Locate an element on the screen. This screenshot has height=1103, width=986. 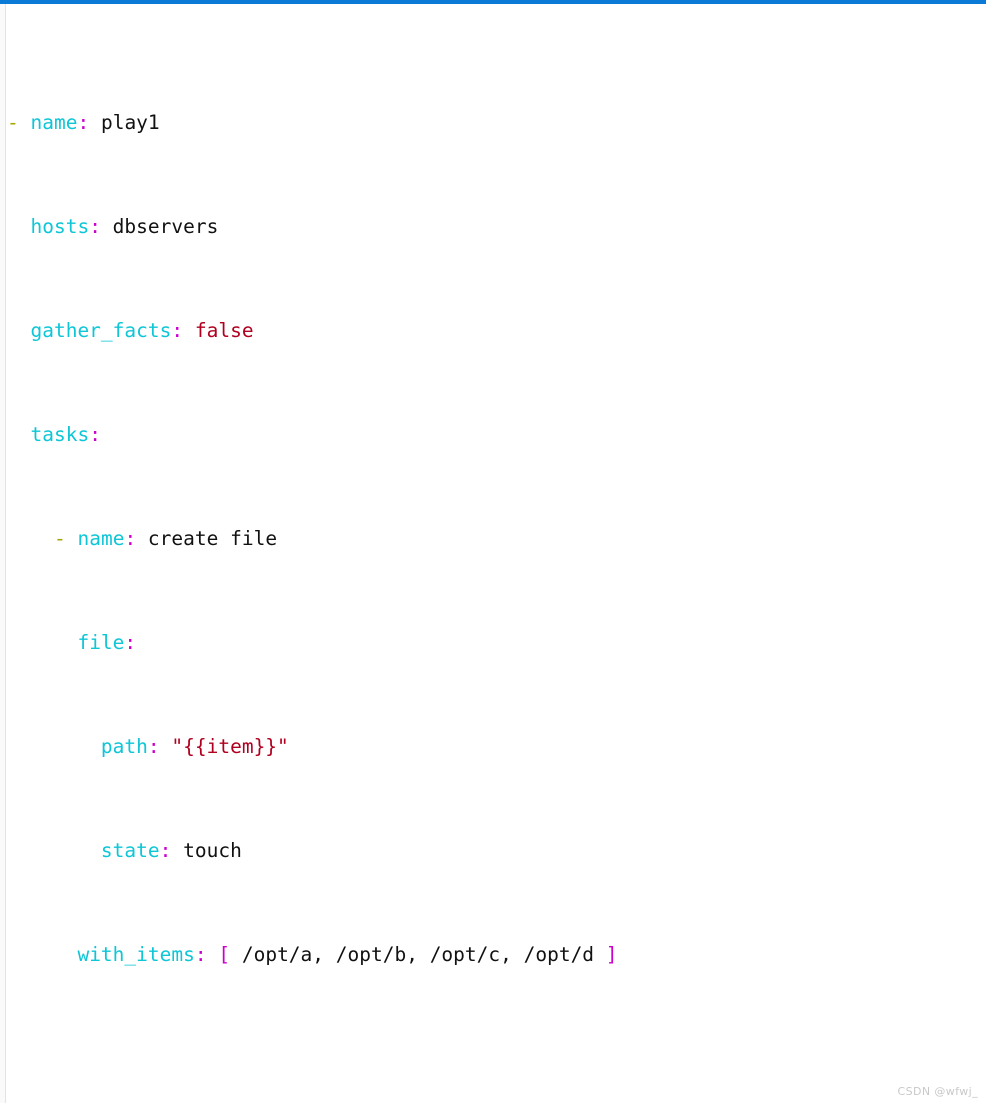
key-state: state is located at coordinates (130, 850).